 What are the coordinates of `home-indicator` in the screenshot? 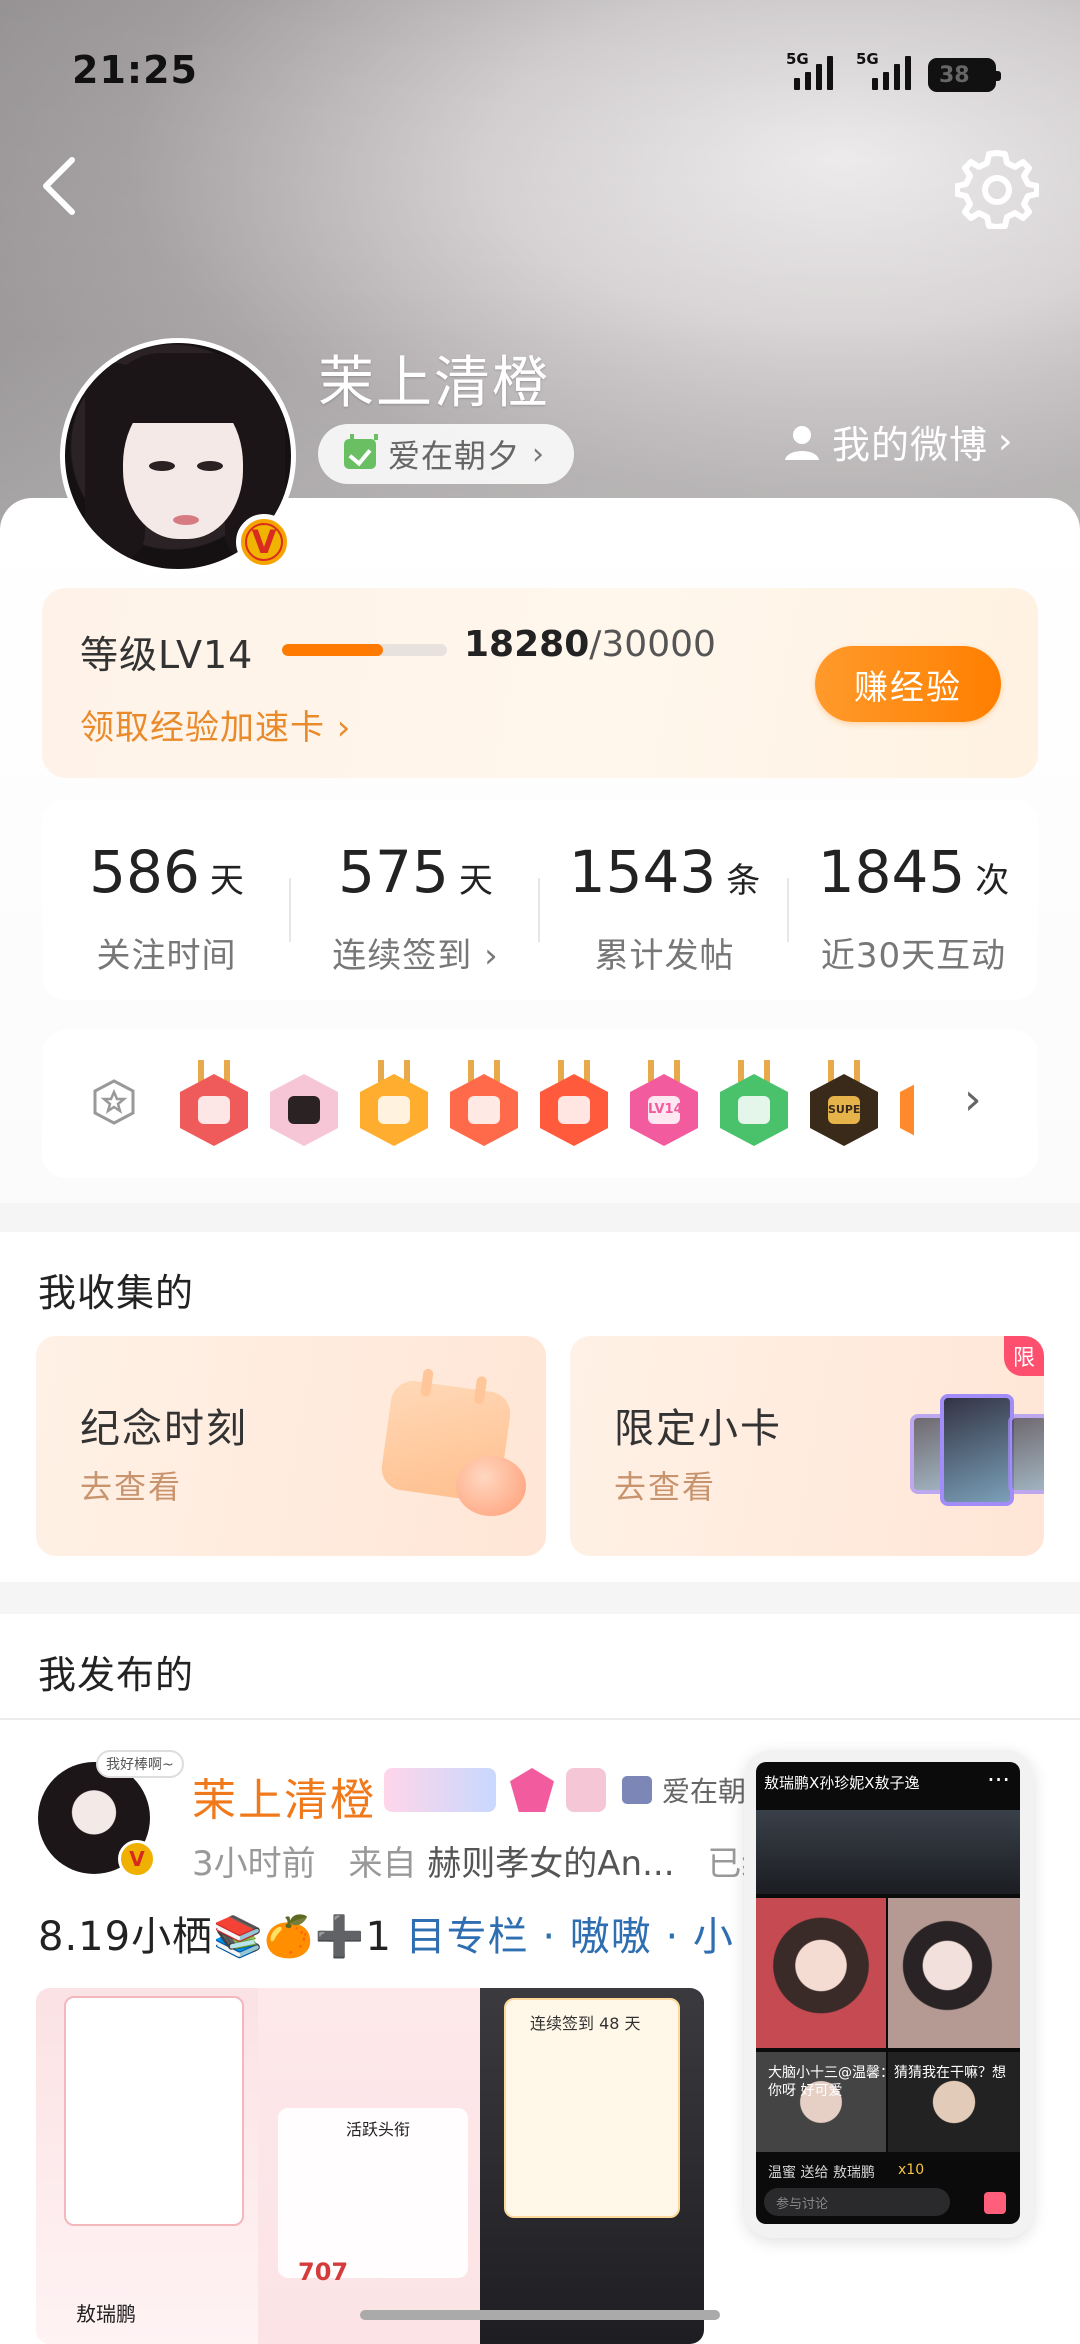 It's located at (540, 2315).